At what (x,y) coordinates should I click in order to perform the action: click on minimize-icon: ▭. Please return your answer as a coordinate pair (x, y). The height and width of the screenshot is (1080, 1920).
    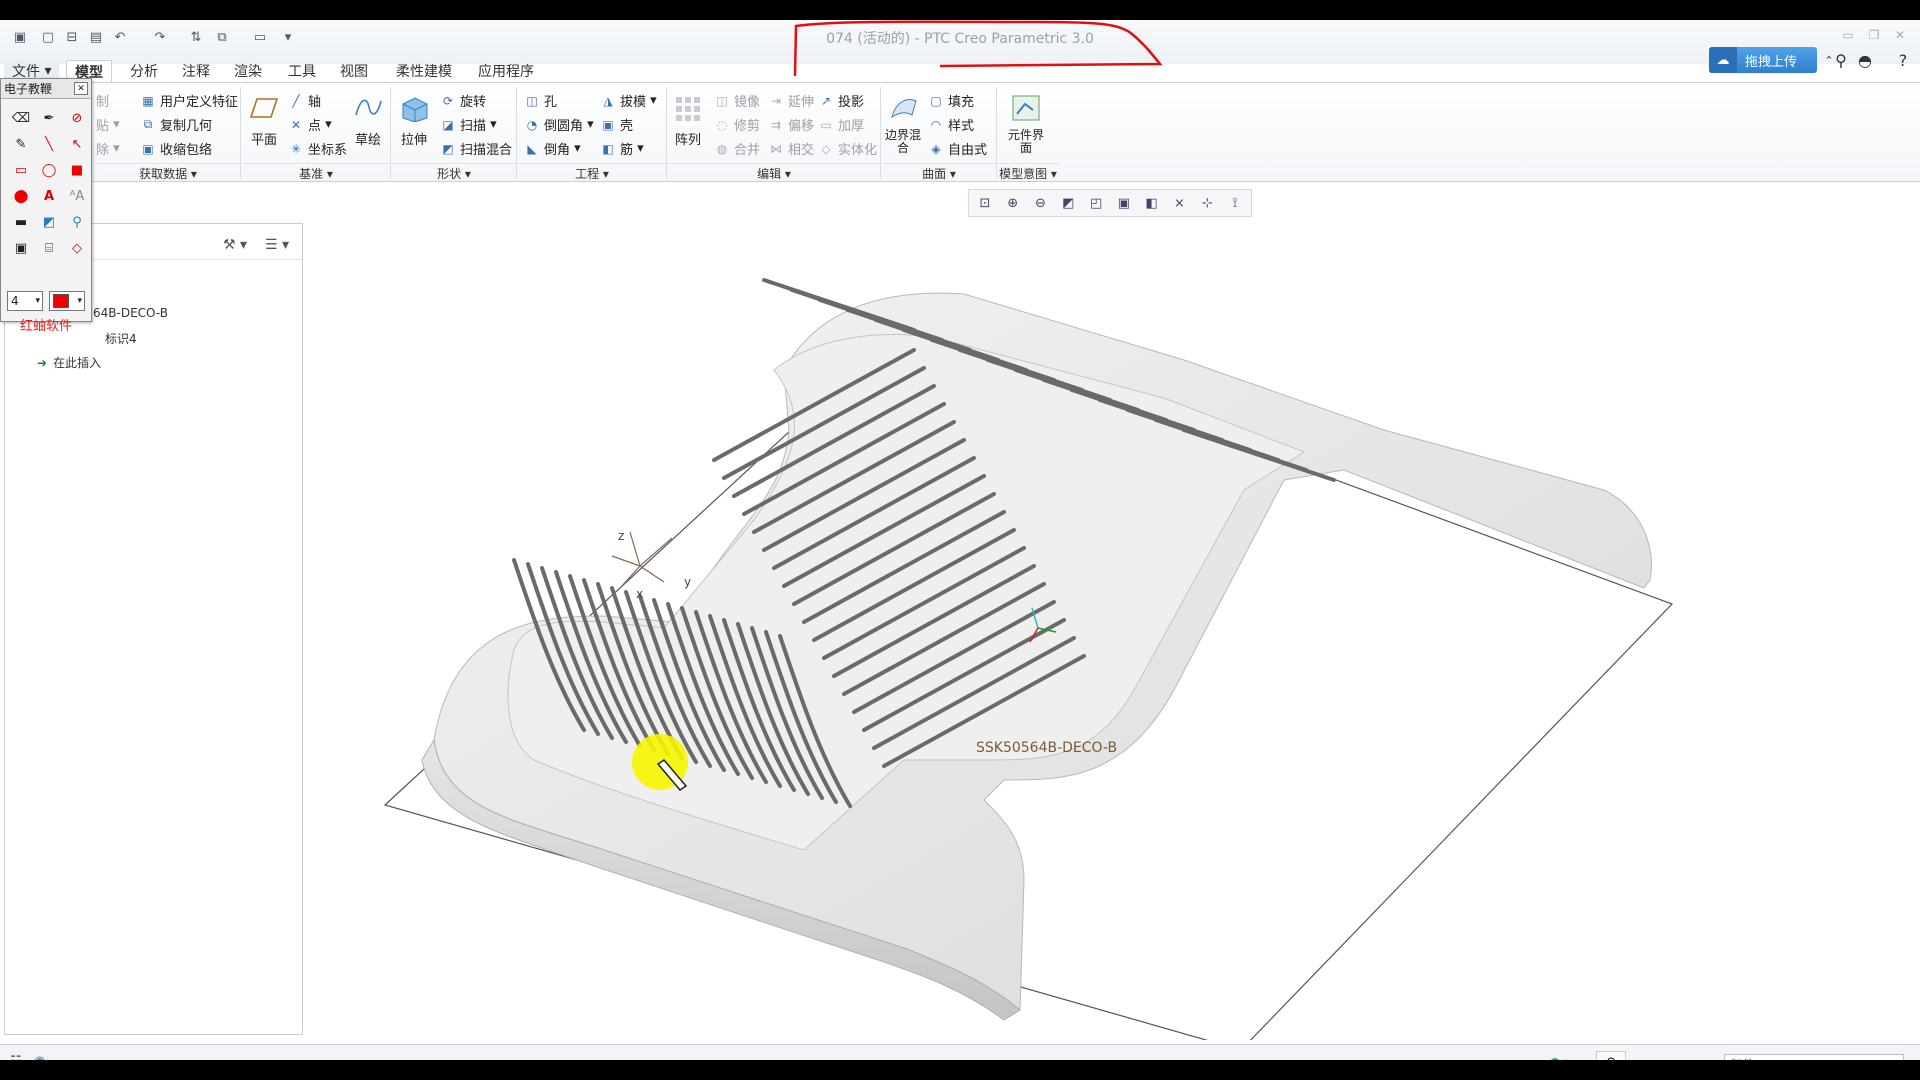
    Looking at the image, I should click on (1848, 35).